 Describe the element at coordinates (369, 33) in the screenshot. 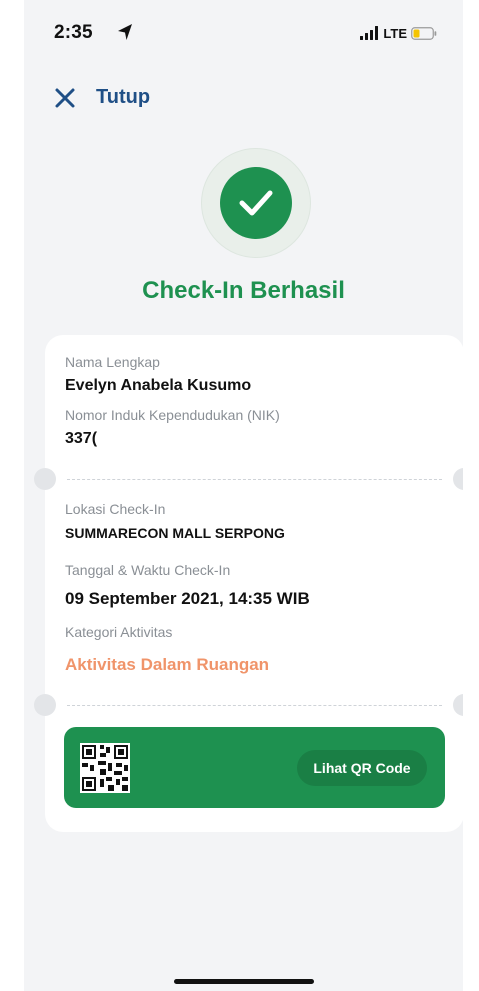

I see `signal-icon` at that location.